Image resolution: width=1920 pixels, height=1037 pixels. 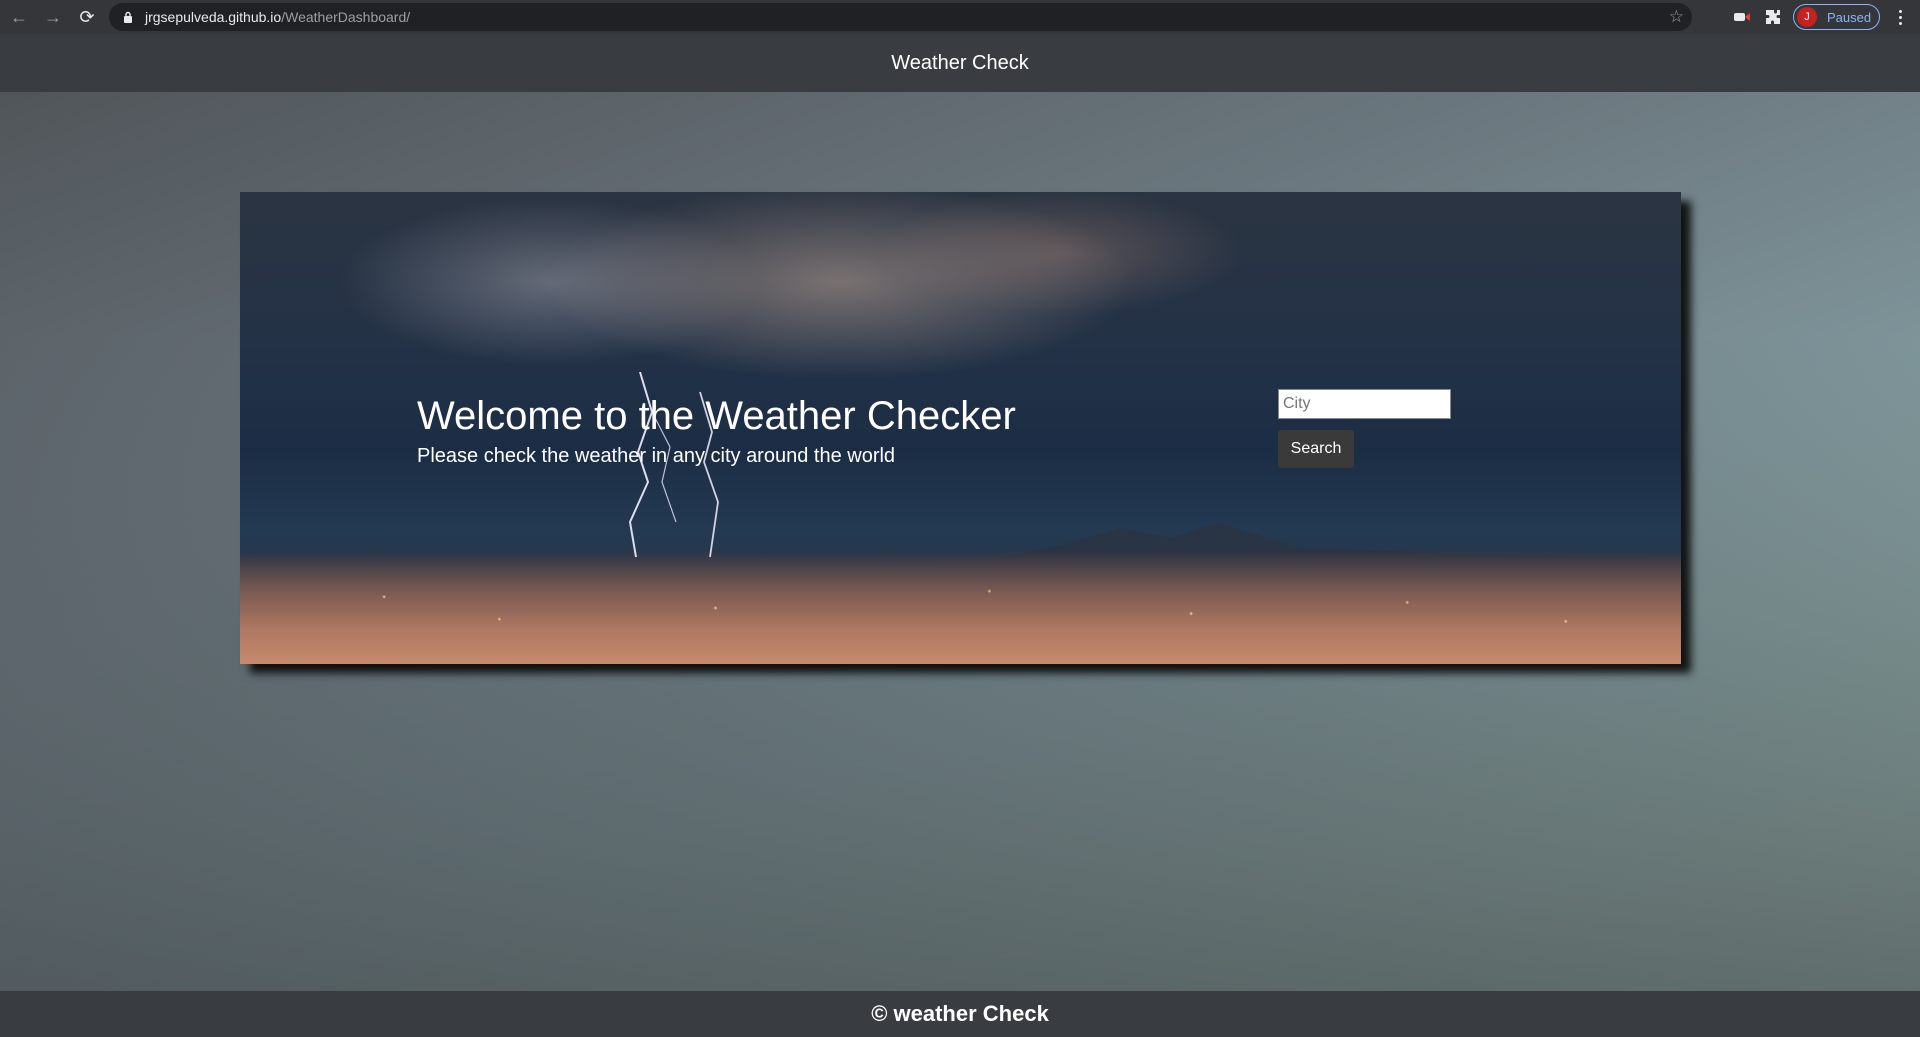 What do you see at coordinates (1807, 17) in the screenshot?
I see `avatar: J` at bounding box center [1807, 17].